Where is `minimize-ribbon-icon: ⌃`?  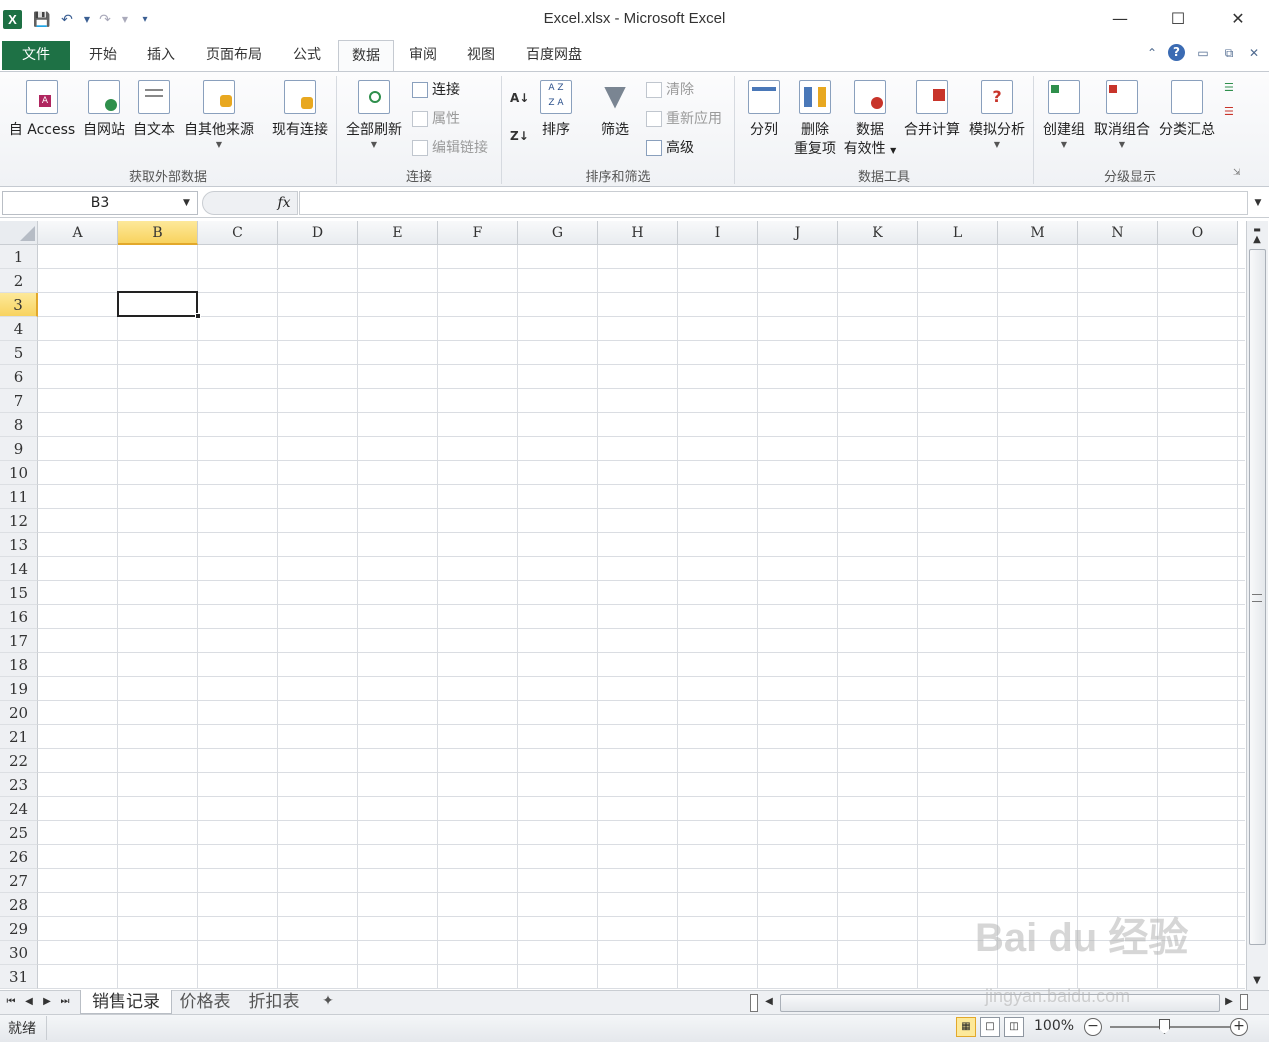 minimize-ribbon-icon: ⌃ is located at coordinates (1152, 53).